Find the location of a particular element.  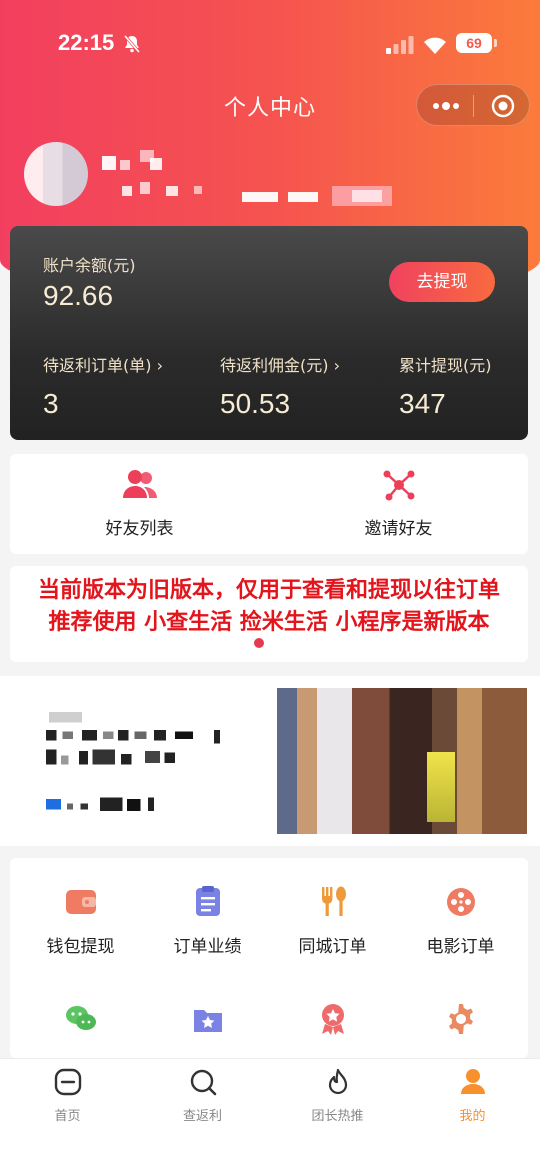

pending-commission-label: 待返利佣金(元) › is located at coordinates (280, 365).